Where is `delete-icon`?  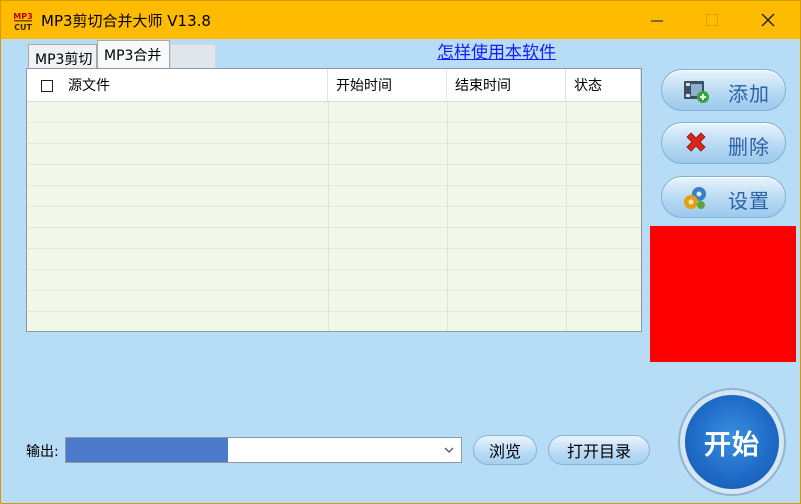 delete-icon is located at coordinates (696, 142).